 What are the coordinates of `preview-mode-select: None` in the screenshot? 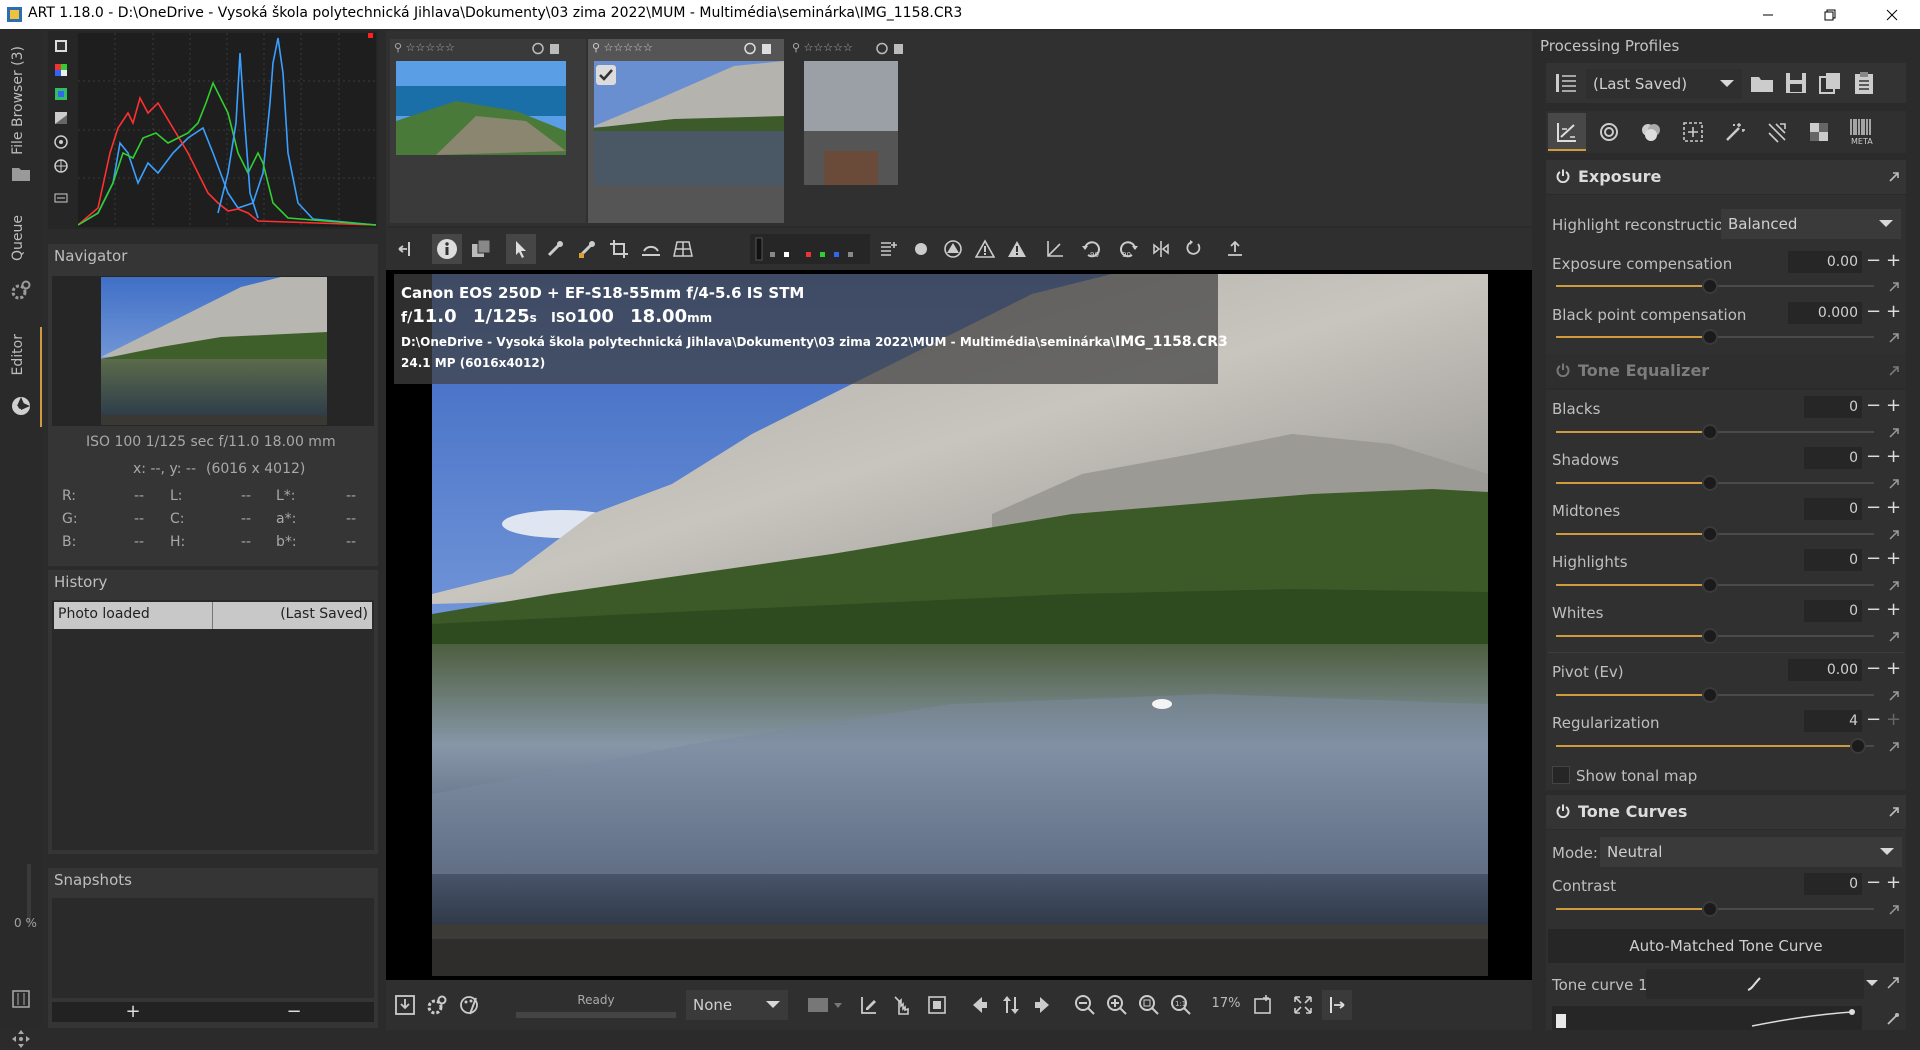 It's located at (737, 1005).